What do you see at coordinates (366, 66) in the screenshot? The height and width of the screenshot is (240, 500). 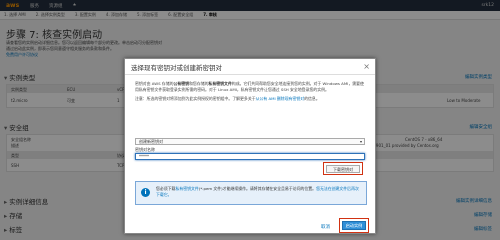 I see `close-icon: ×` at bounding box center [366, 66].